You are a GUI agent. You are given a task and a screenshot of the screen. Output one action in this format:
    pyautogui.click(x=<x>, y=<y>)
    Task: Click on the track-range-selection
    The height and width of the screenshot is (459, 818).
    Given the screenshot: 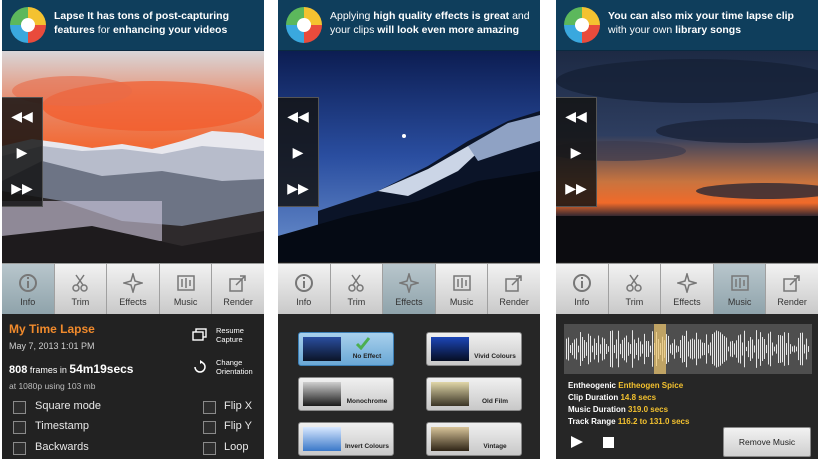 What is the action you would take?
    pyautogui.click(x=660, y=349)
    